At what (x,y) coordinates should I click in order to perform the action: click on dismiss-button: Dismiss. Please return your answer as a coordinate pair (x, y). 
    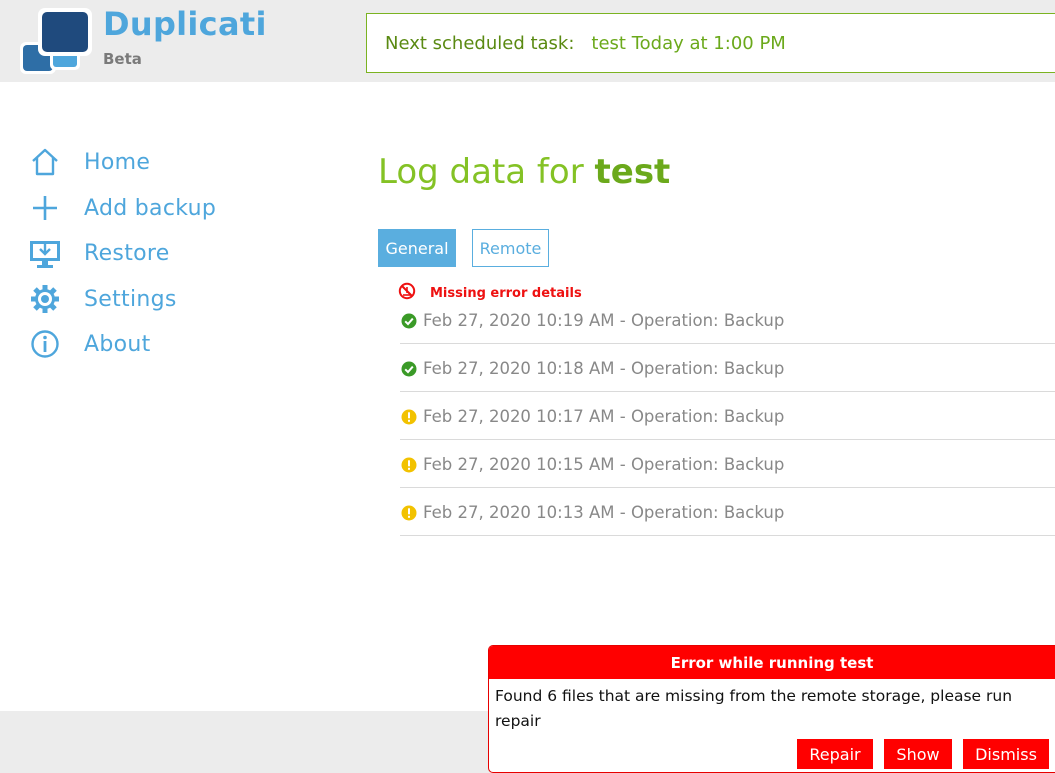
    Looking at the image, I should click on (1006, 754).